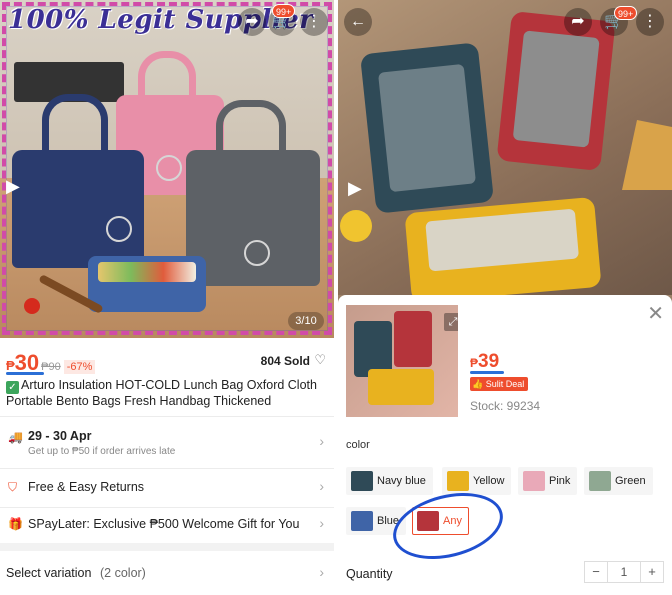 The image size is (672, 595). What do you see at coordinates (356, 226) in the screenshot?
I see `orange-slice` at bounding box center [356, 226].